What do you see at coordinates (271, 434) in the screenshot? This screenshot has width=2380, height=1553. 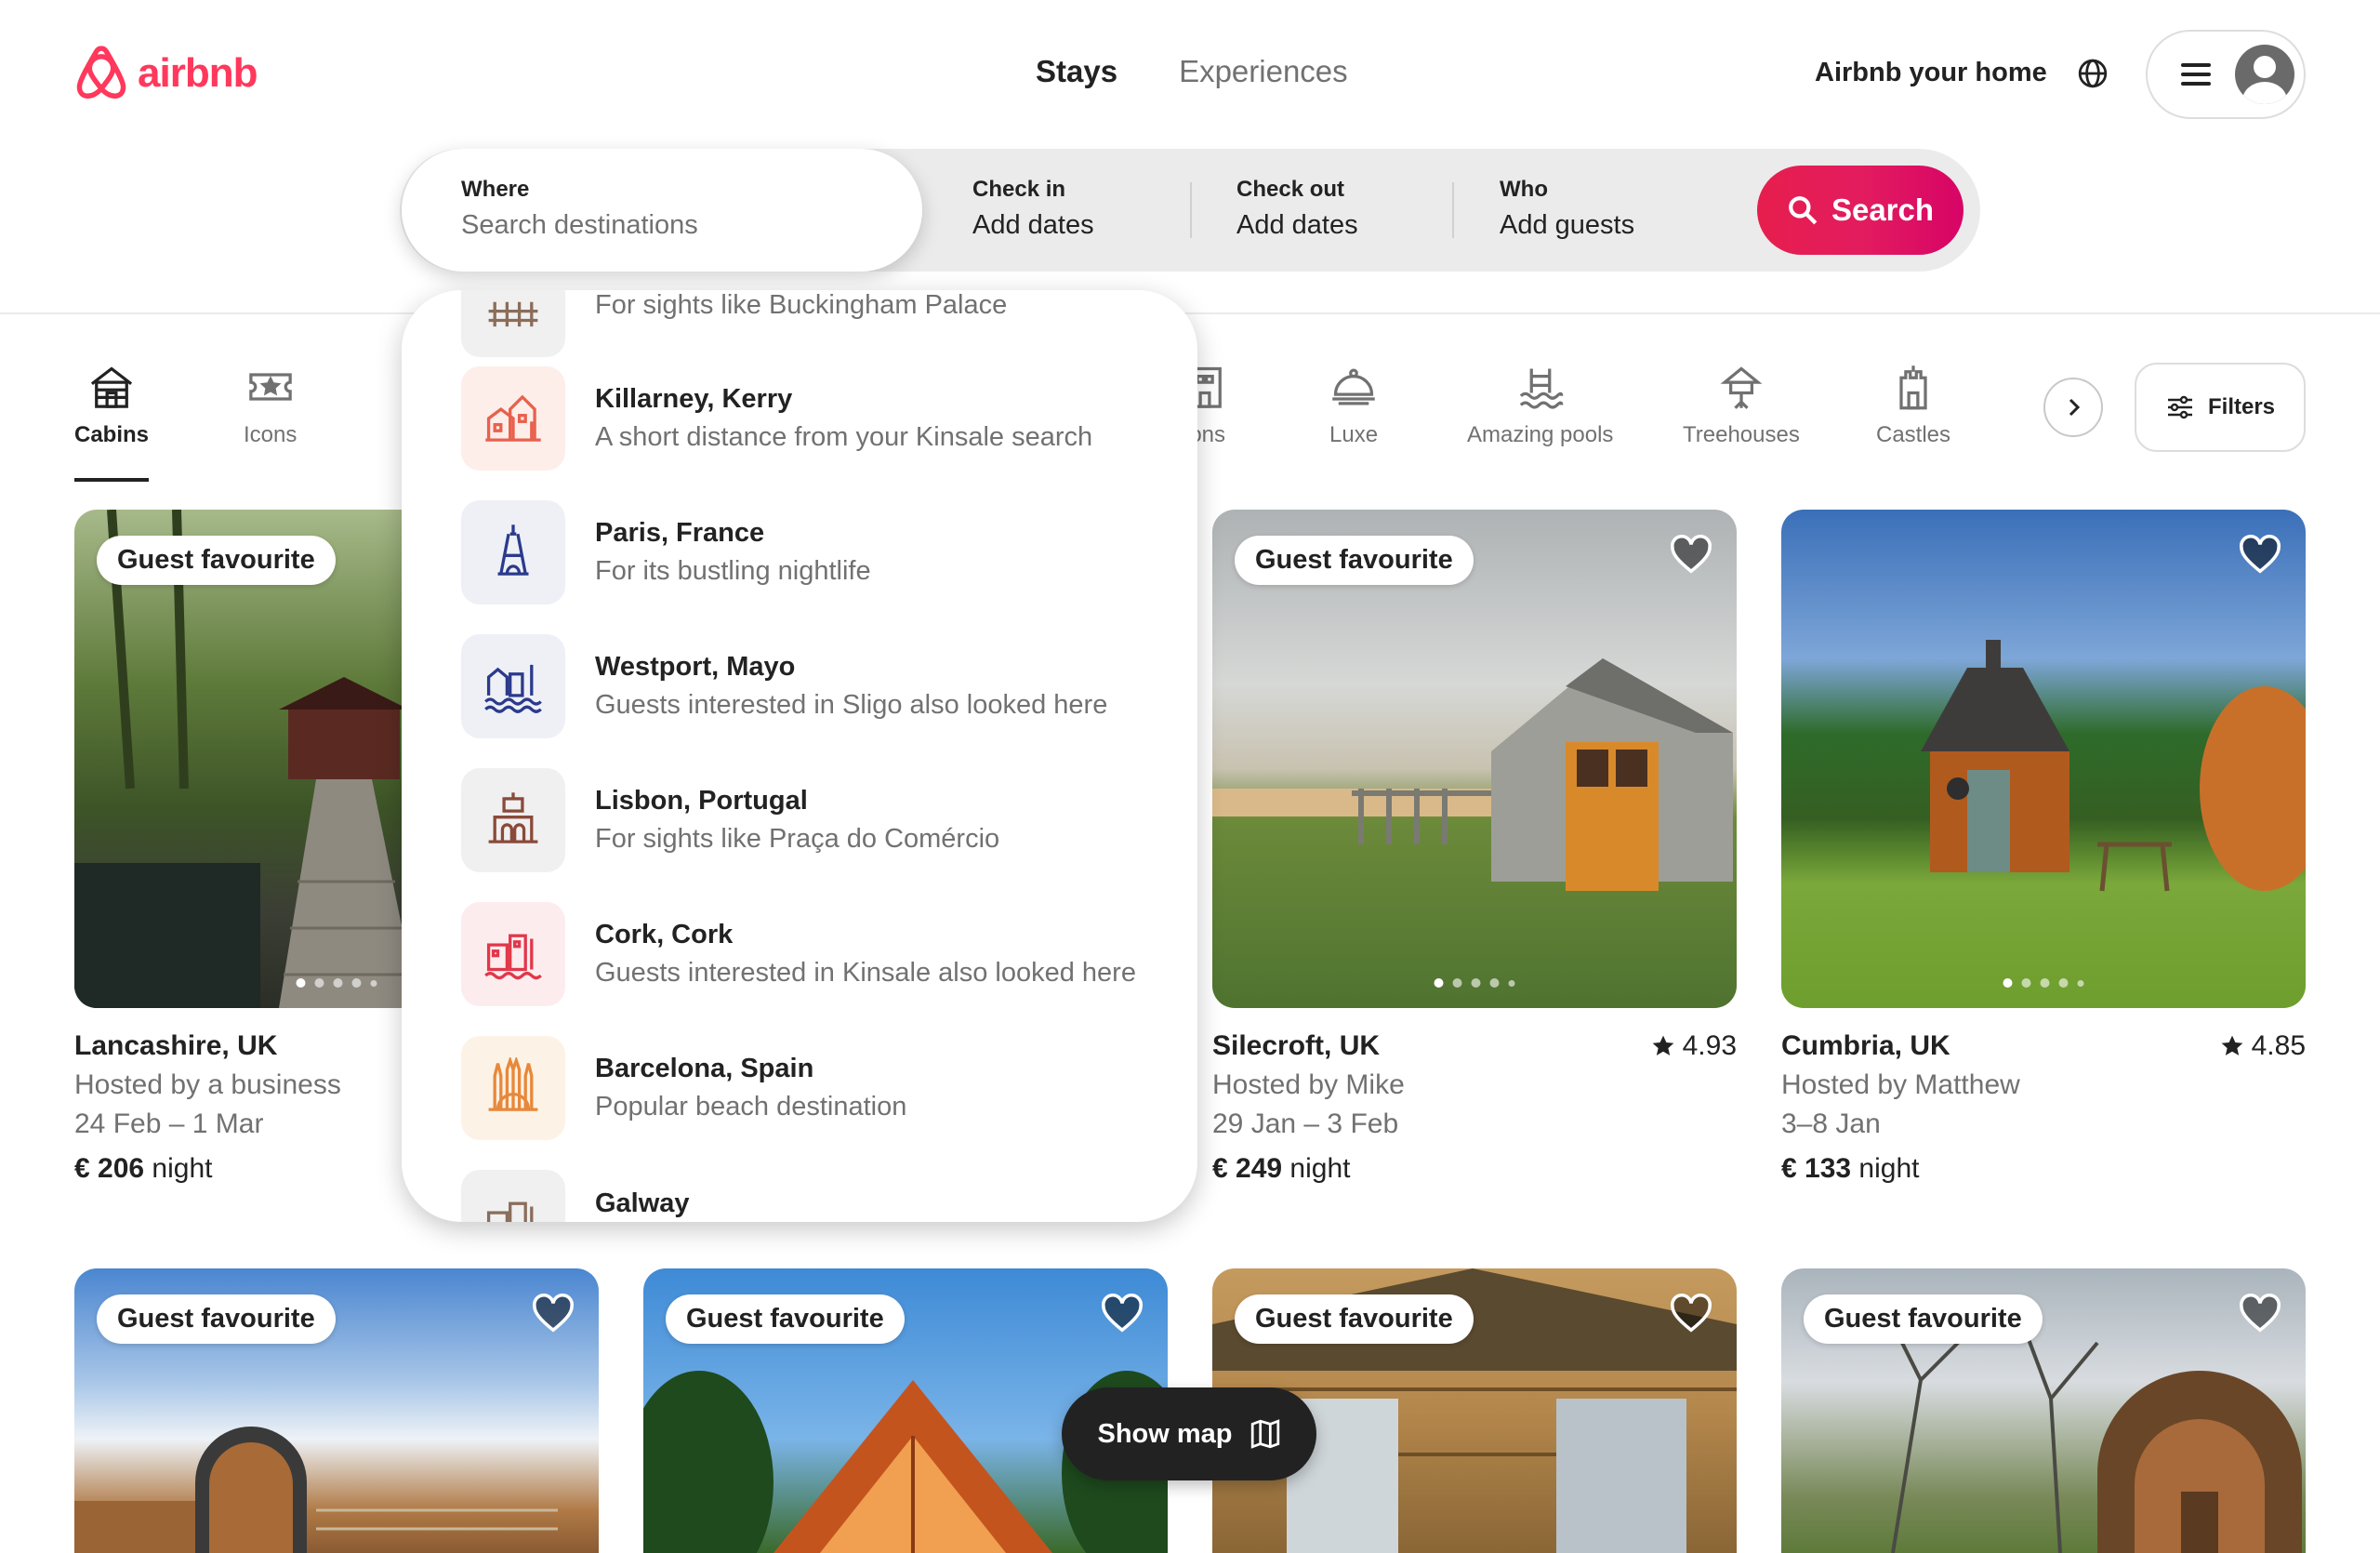 I see `category-label: Icons` at bounding box center [271, 434].